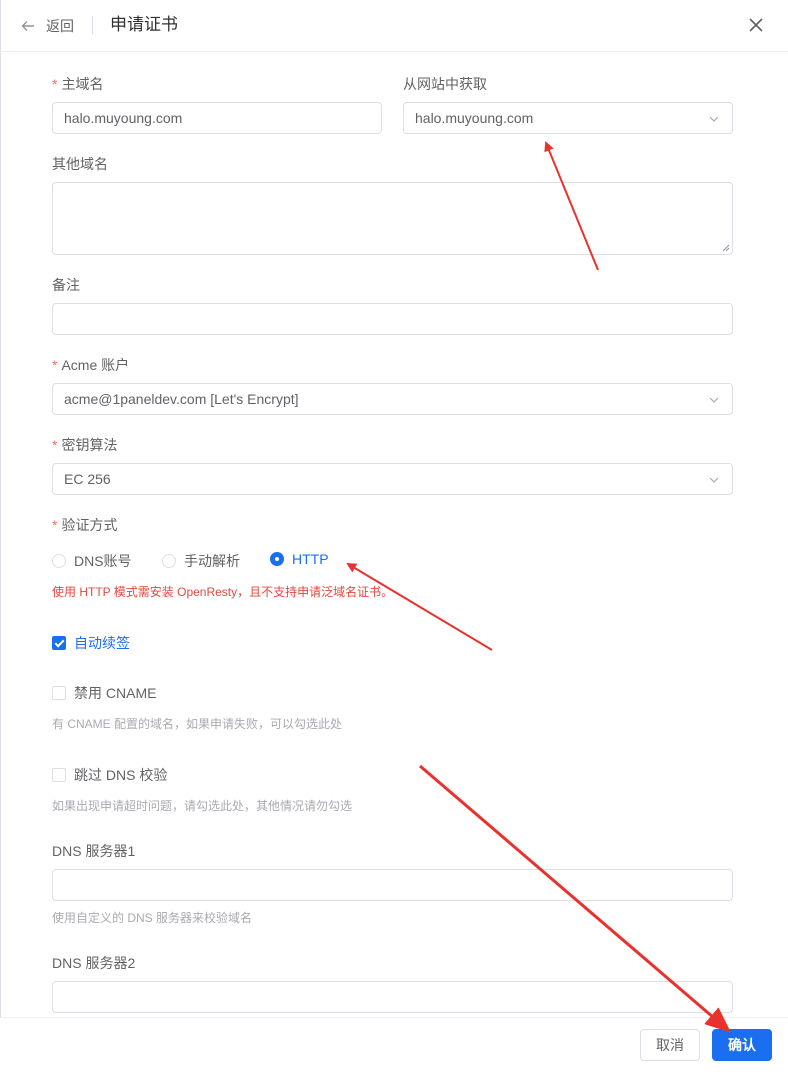 The width and height of the screenshot is (788, 1076). What do you see at coordinates (394, 1046) in the screenshot?
I see `drawer-footer: 取消 确认` at bounding box center [394, 1046].